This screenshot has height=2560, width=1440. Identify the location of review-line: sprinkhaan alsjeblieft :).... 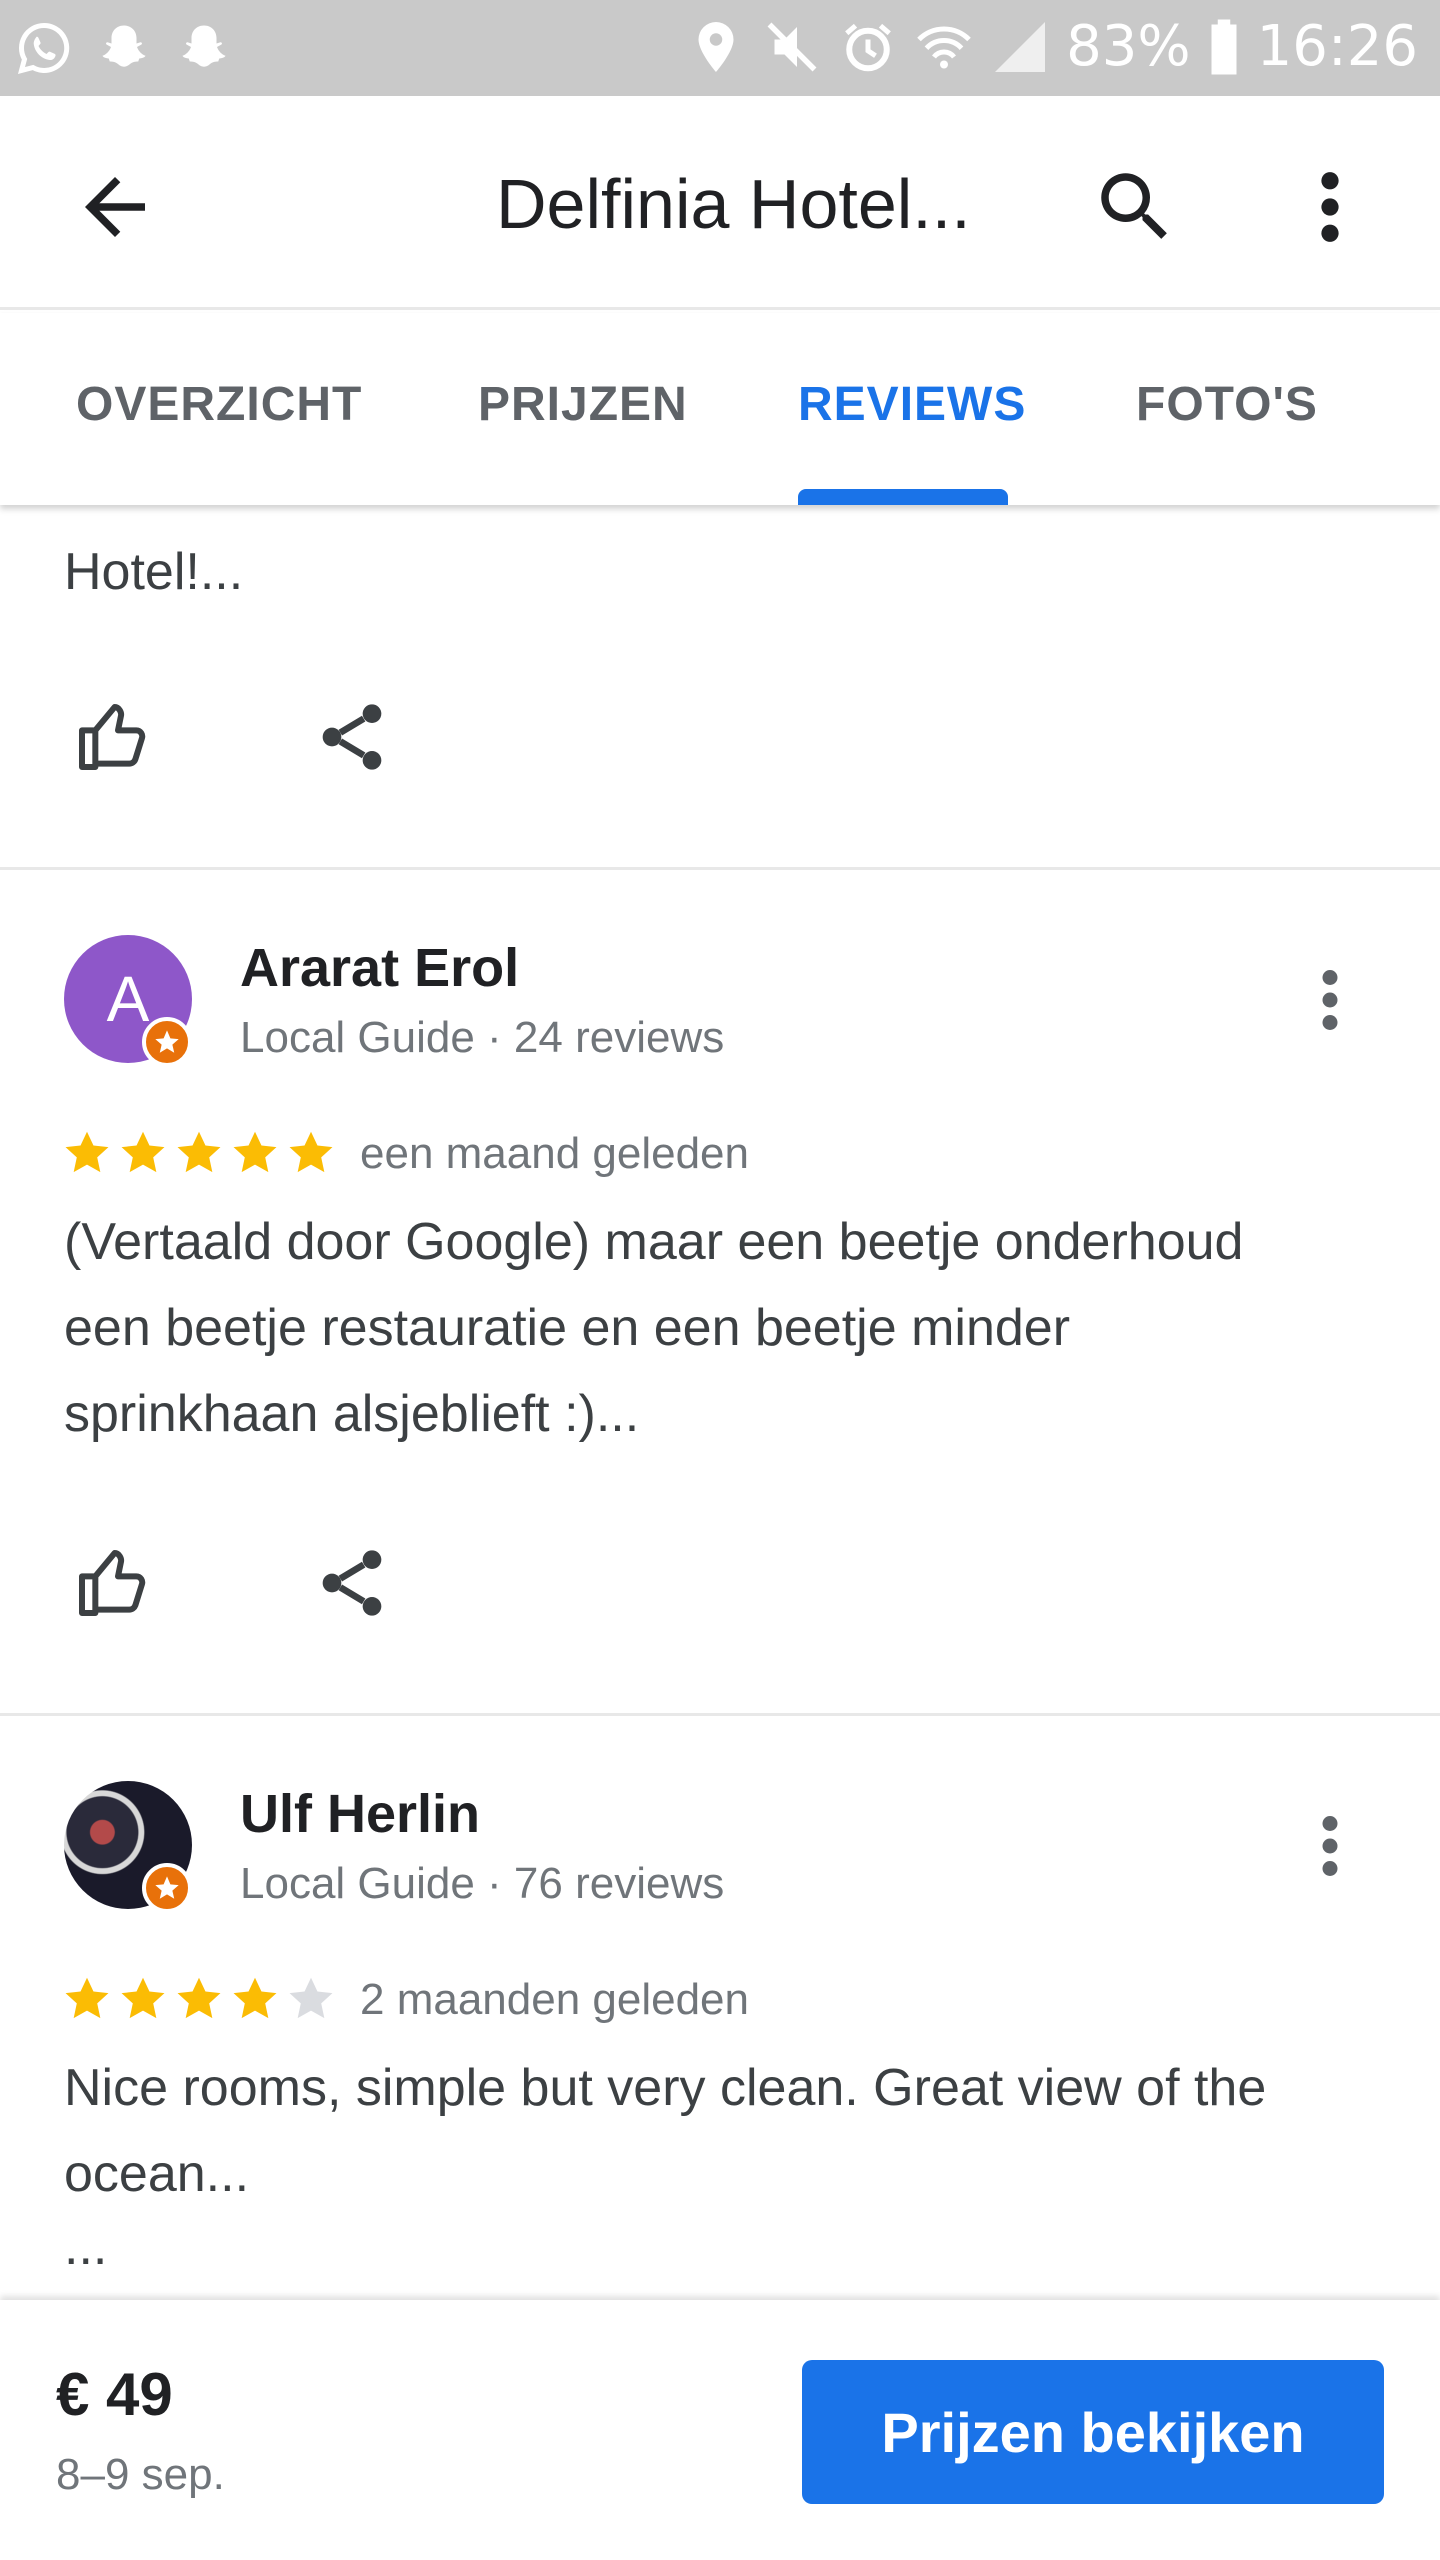
(352, 1414).